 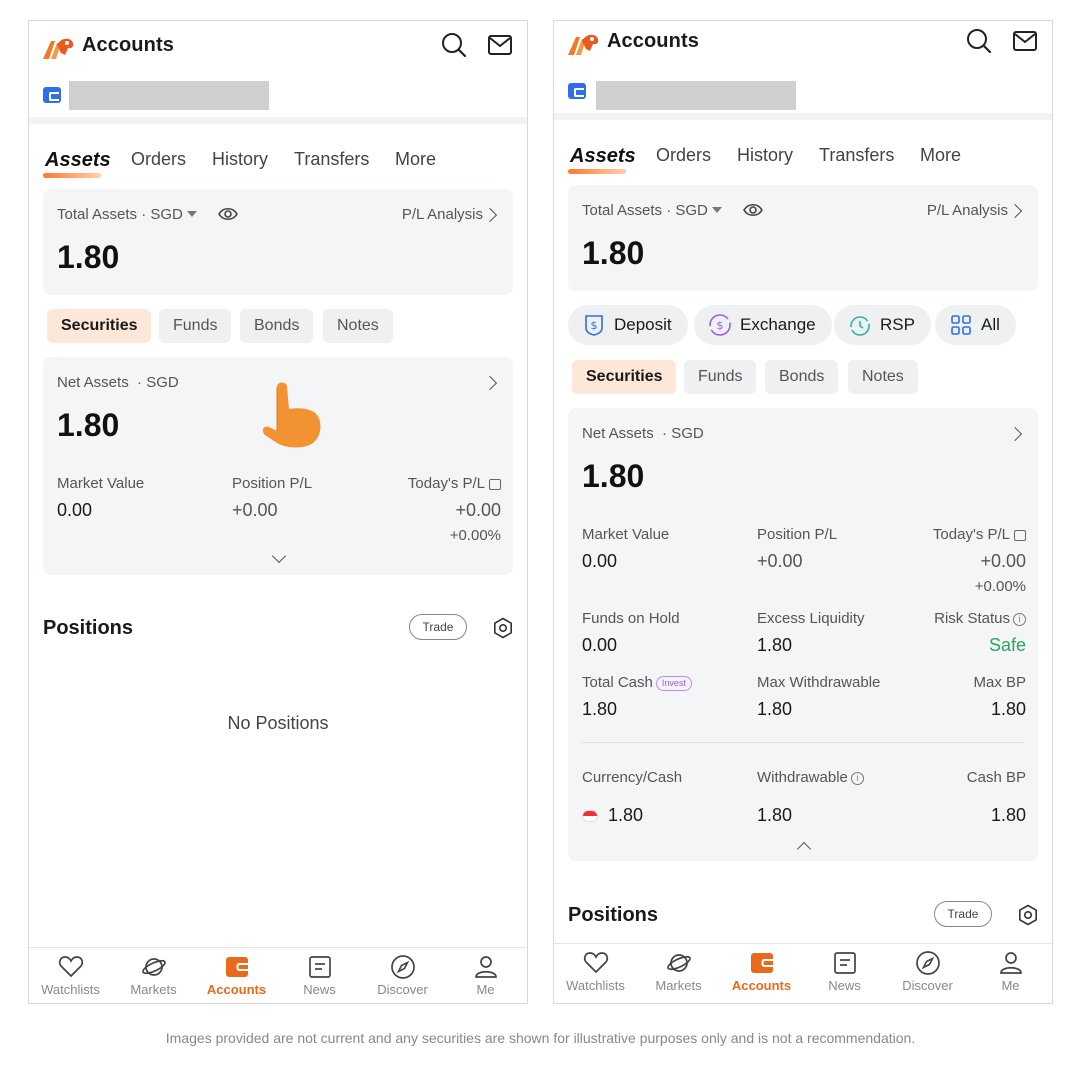 What do you see at coordinates (804, 849) in the screenshot?
I see `chevron-up-icon` at bounding box center [804, 849].